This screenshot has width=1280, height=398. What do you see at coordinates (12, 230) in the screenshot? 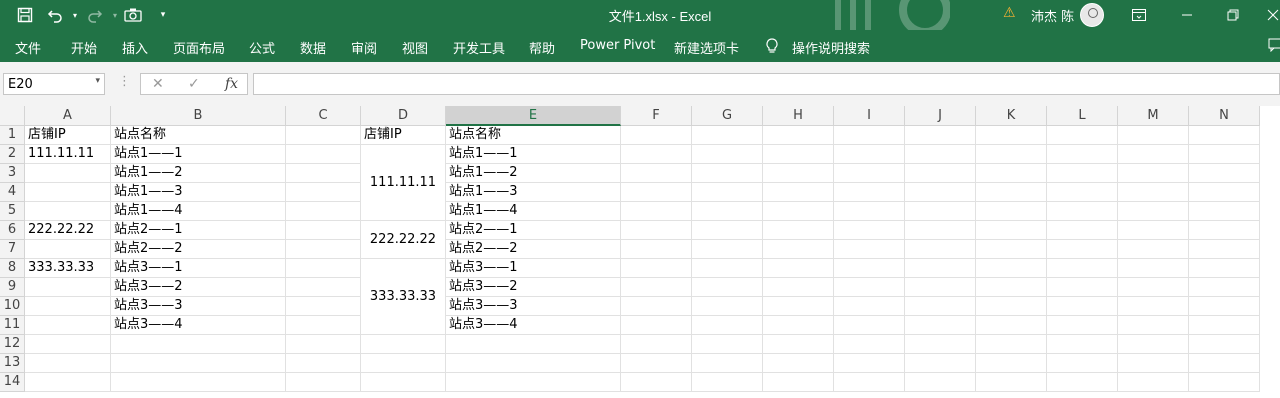
I see `row-header-6: 6` at bounding box center [12, 230].